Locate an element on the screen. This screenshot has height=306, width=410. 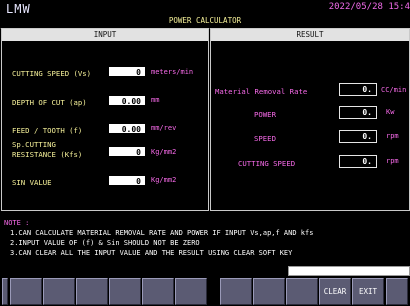
material-removal-rate-label: Material Removal Rate is located at coordinates (261, 91).